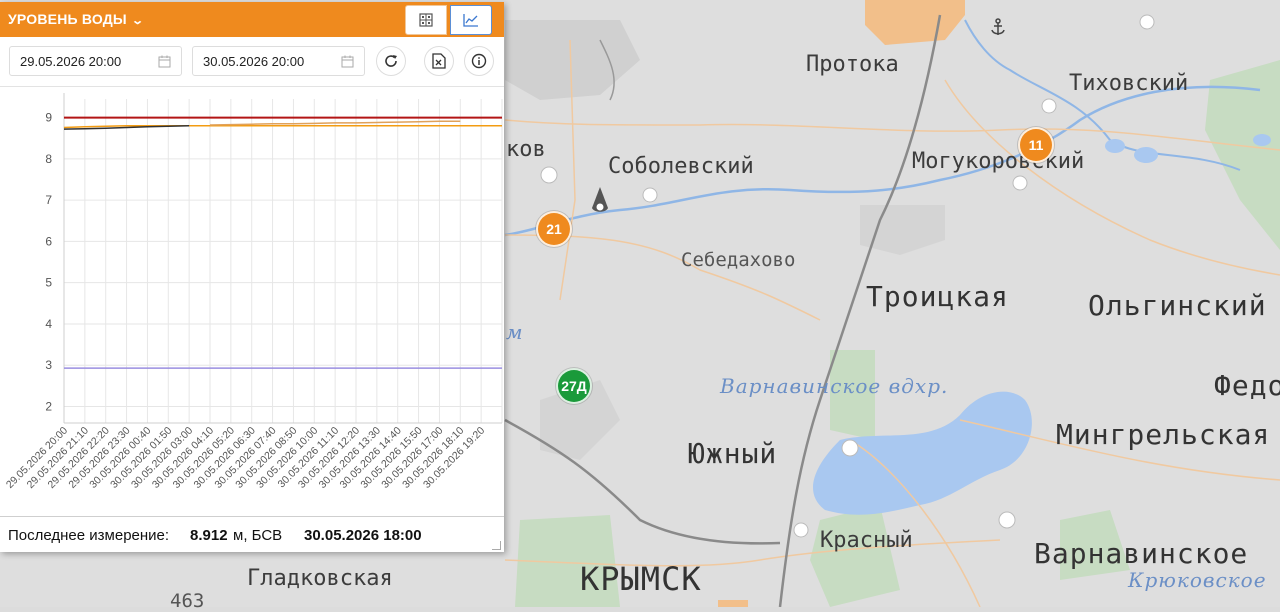 The width and height of the screenshot is (1280, 612). I want to click on line-chart-icon, so click(470, 20).